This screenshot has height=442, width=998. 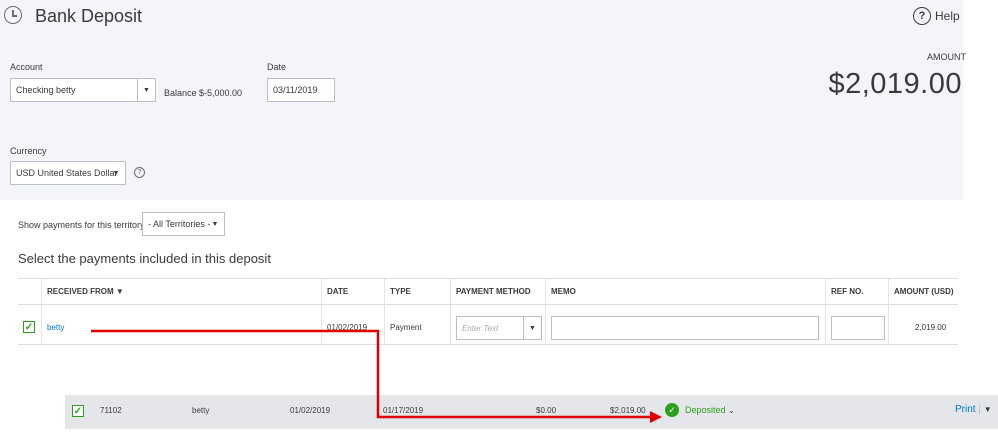 I want to click on payment-type: Payment, so click(x=406, y=327).